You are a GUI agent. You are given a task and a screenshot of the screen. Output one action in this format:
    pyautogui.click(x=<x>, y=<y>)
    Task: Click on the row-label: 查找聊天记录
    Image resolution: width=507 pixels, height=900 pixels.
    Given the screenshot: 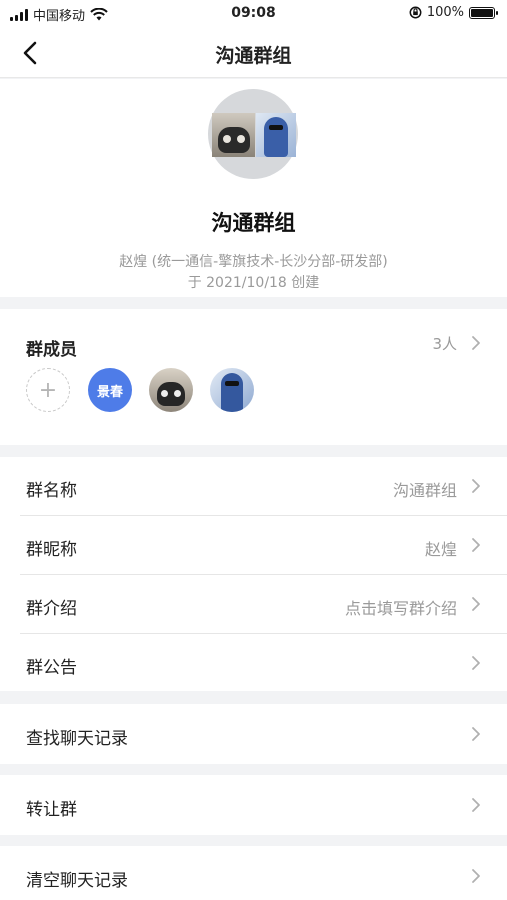 What is the action you would take?
    pyautogui.click(x=77, y=739)
    